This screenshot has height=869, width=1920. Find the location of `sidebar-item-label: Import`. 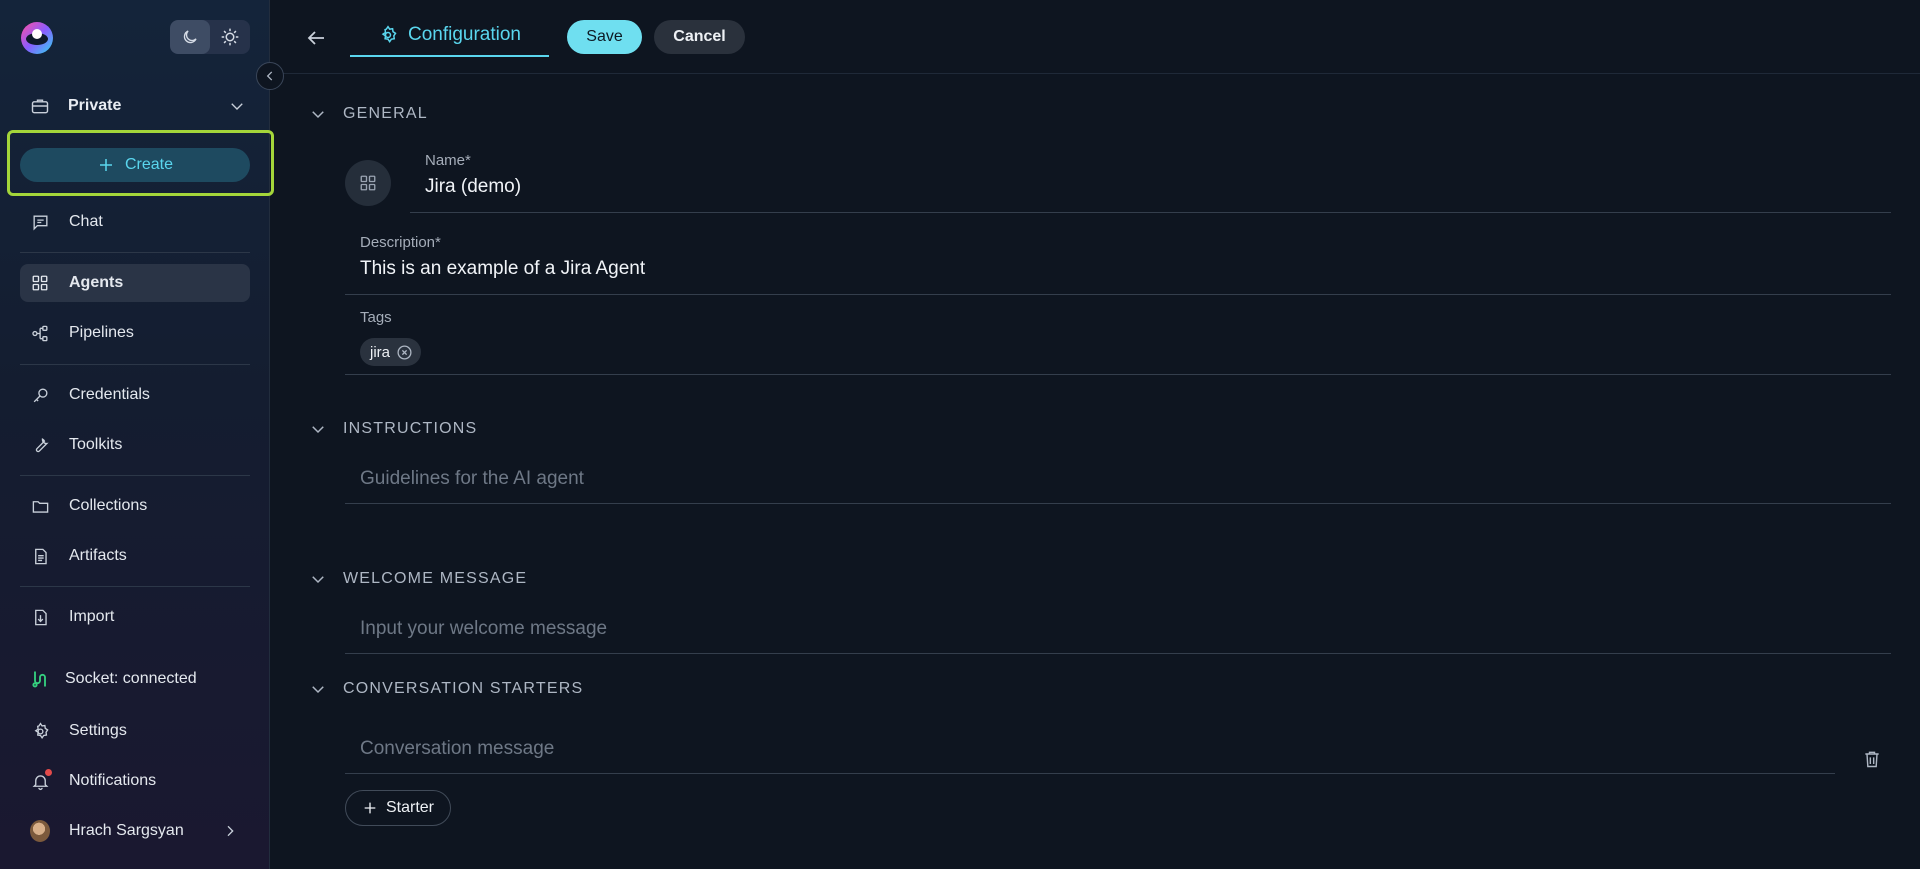

sidebar-item-label: Import is located at coordinates (92, 616).